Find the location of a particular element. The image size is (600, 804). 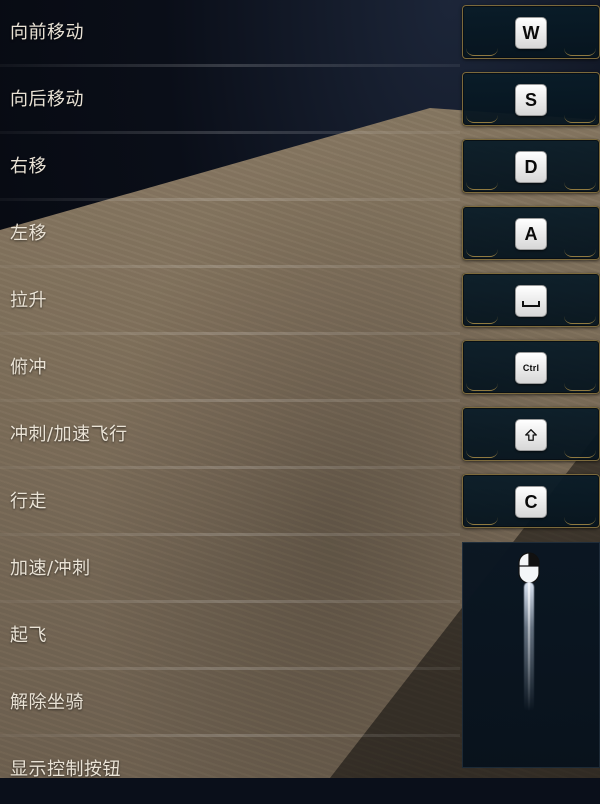

keybind-button-left: A is located at coordinates (531, 233).